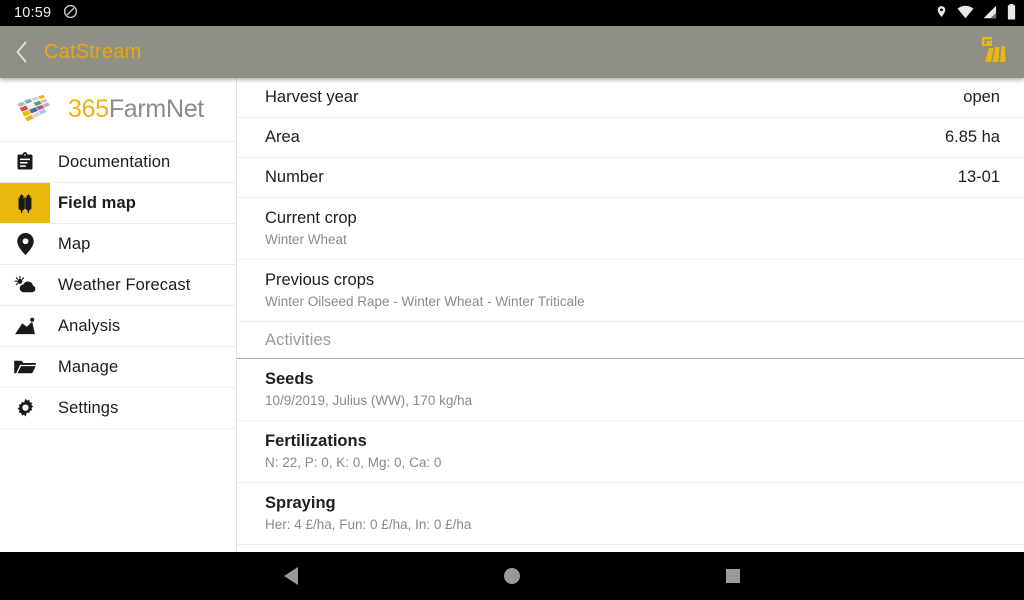  I want to click on activity-row-subtitle: 10/9/2019, Julius (WW), 170 kg/ha, so click(369, 400).